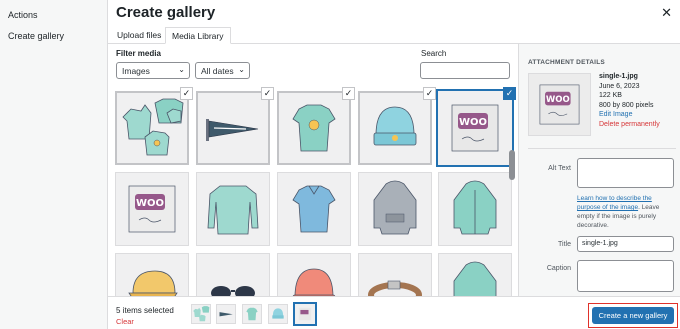 The image size is (680, 329). Describe the element at coordinates (558, 268) in the screenshot. I see `caption-label: Caption` at that location.